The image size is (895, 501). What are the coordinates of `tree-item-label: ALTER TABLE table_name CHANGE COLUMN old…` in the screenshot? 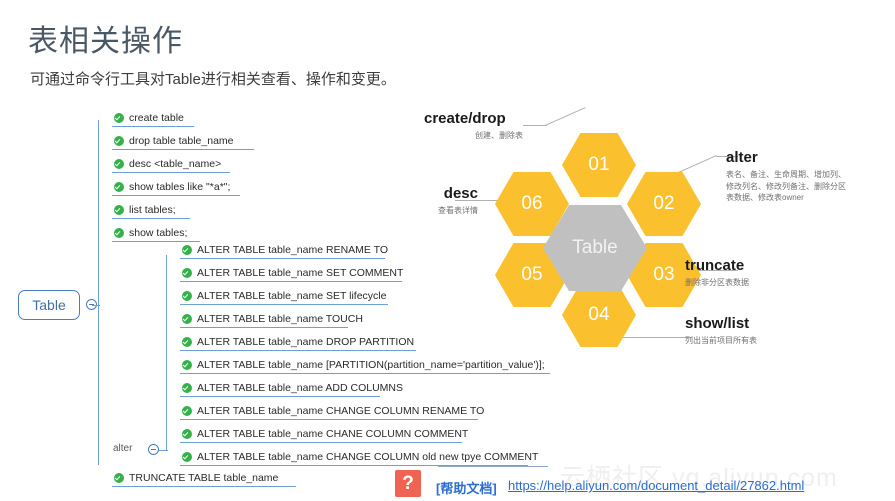 It's located at (368, 456).